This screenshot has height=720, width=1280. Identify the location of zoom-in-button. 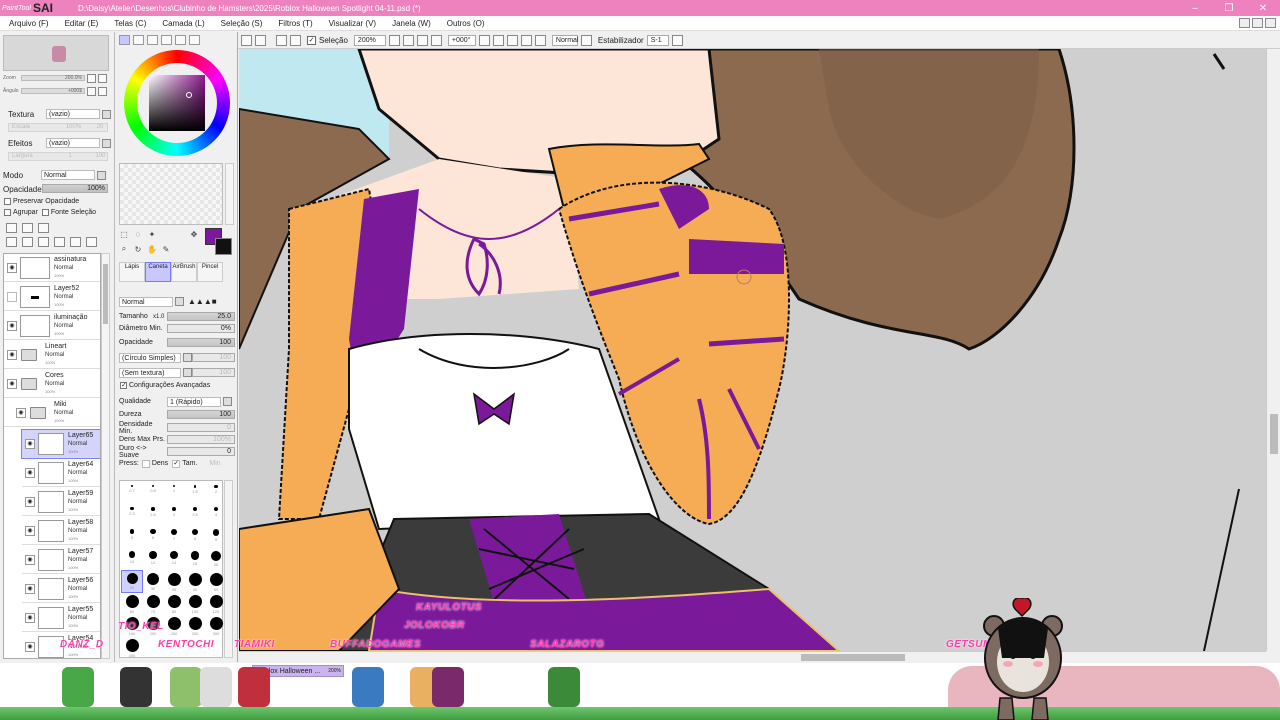
(91, 78).